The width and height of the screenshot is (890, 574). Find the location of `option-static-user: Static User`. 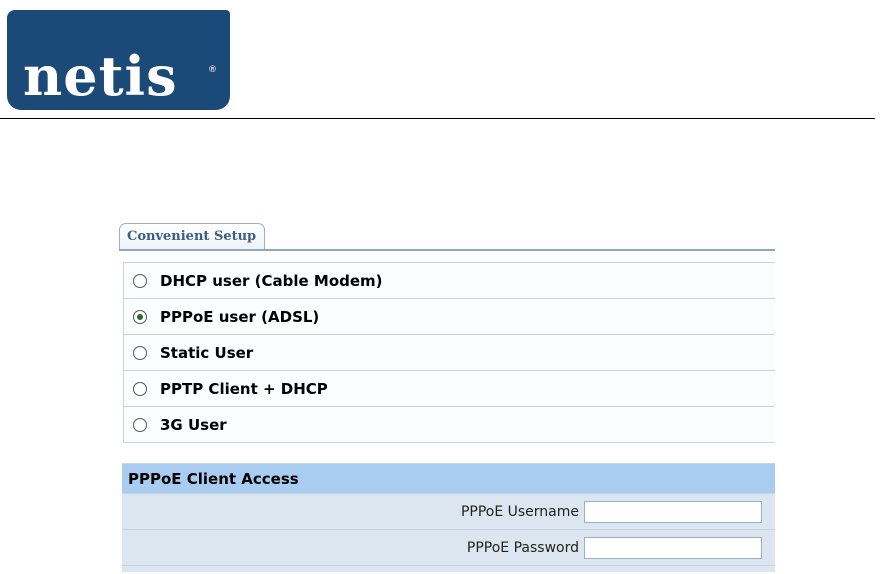

option-static-user: Static User is located at coordinates (449, 352).